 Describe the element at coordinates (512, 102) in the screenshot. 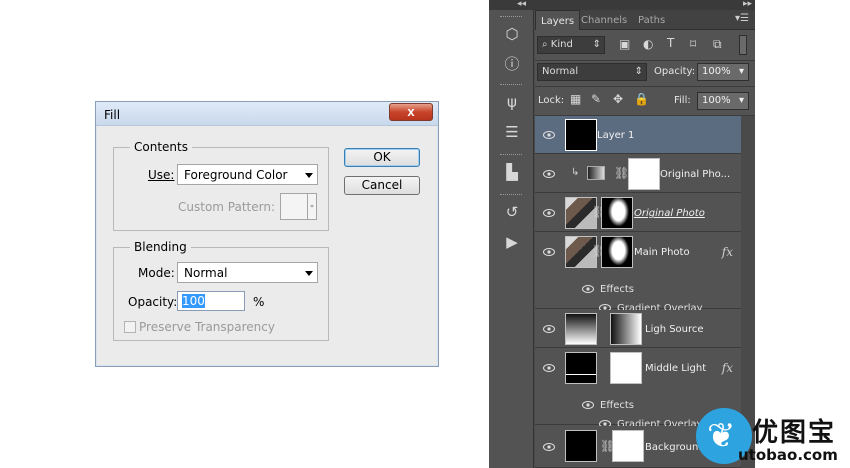

I see `brush-presets-icon: ψ` at that location.